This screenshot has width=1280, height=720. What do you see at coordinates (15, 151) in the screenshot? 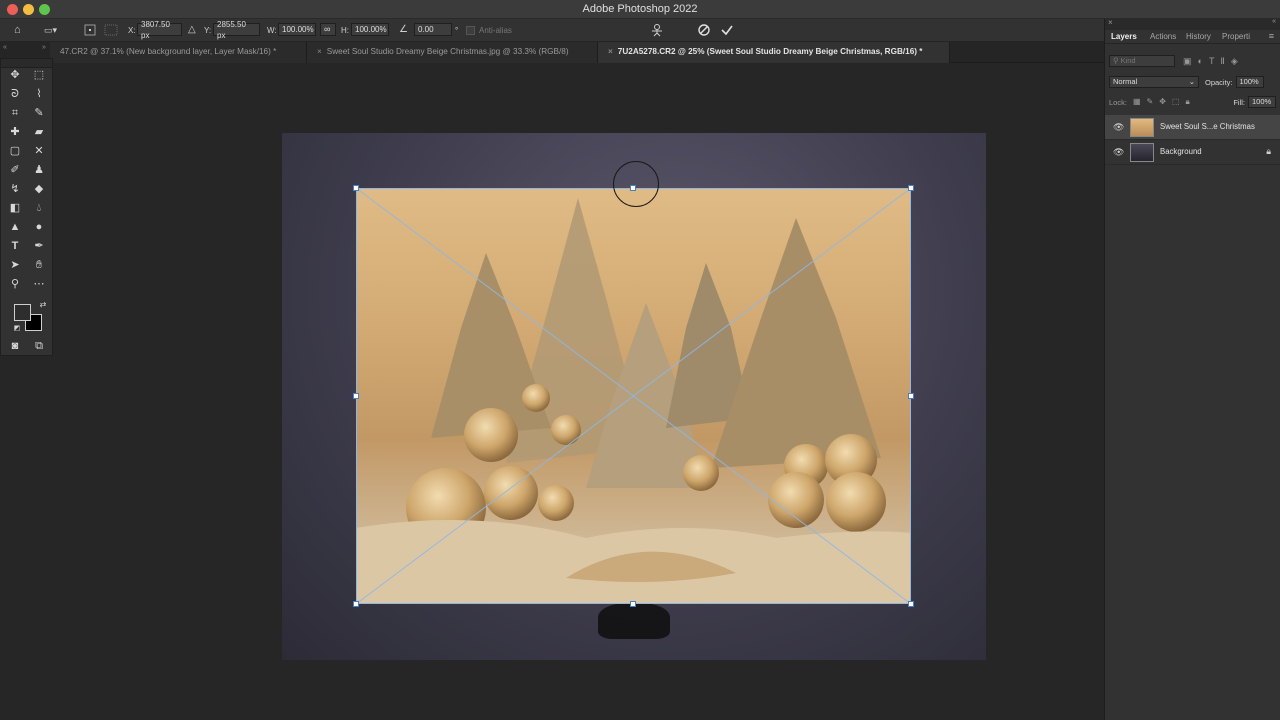
I see `frame-tool-icon: ▢` at bounding box center [15, 151].